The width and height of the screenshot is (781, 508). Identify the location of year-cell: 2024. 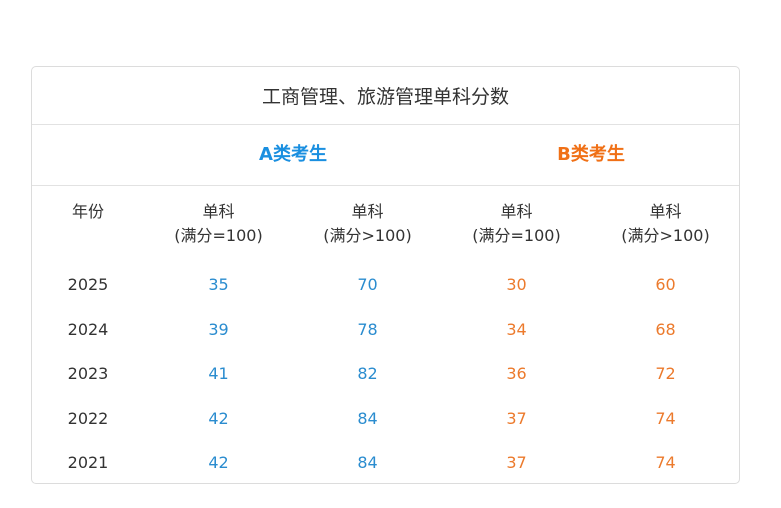
(88, 329).